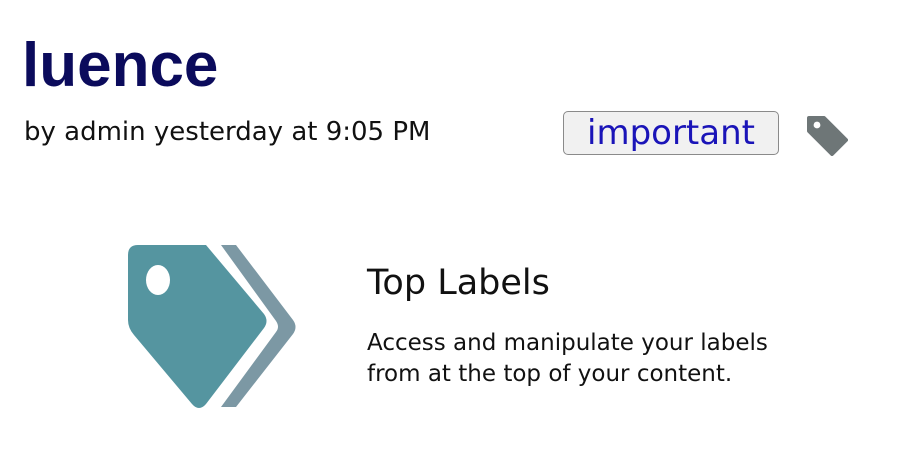 The width and height of the screenshot is (920, 450). What do you see at coordinates (458, 283) in the screenshot?
I see `feature-title: Top Labels` at bounding box center [458, 283].